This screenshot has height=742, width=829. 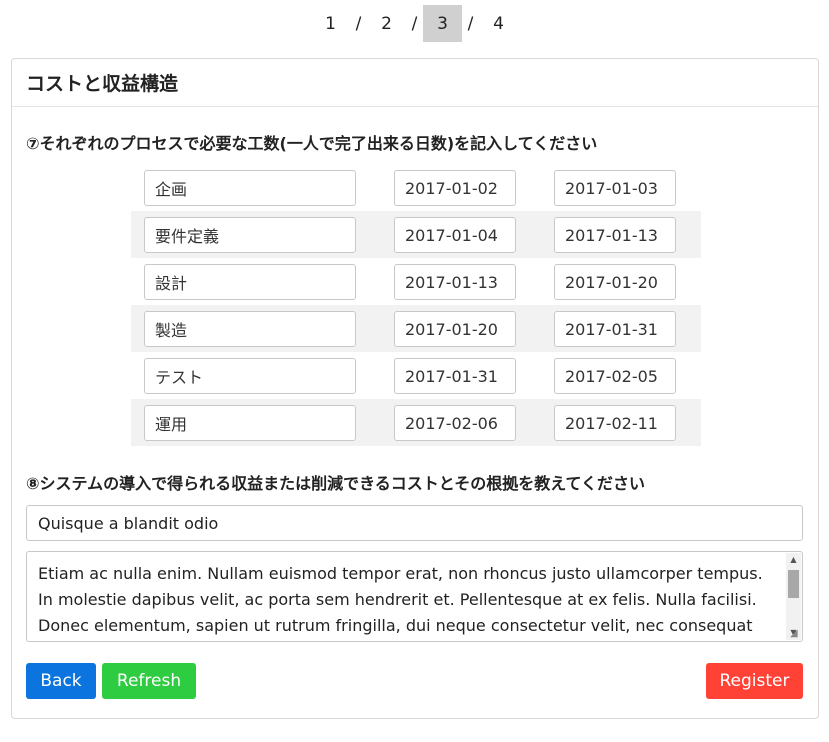 I want to click on process-row: 製造 2017-01-20 2017-01-31, so click(x=416, y=328).